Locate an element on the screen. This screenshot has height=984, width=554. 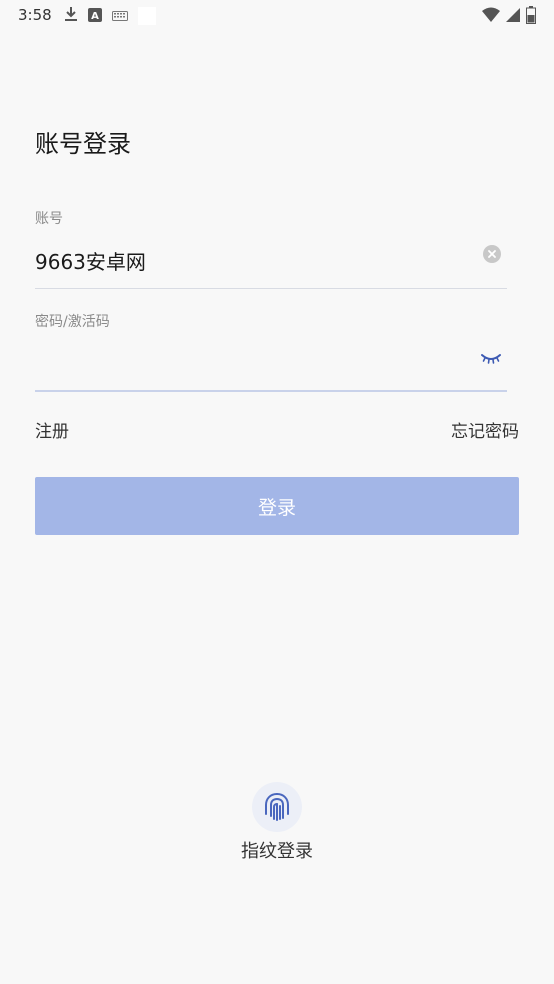
status-time: 3:58 is located at coordinates (35, 15).